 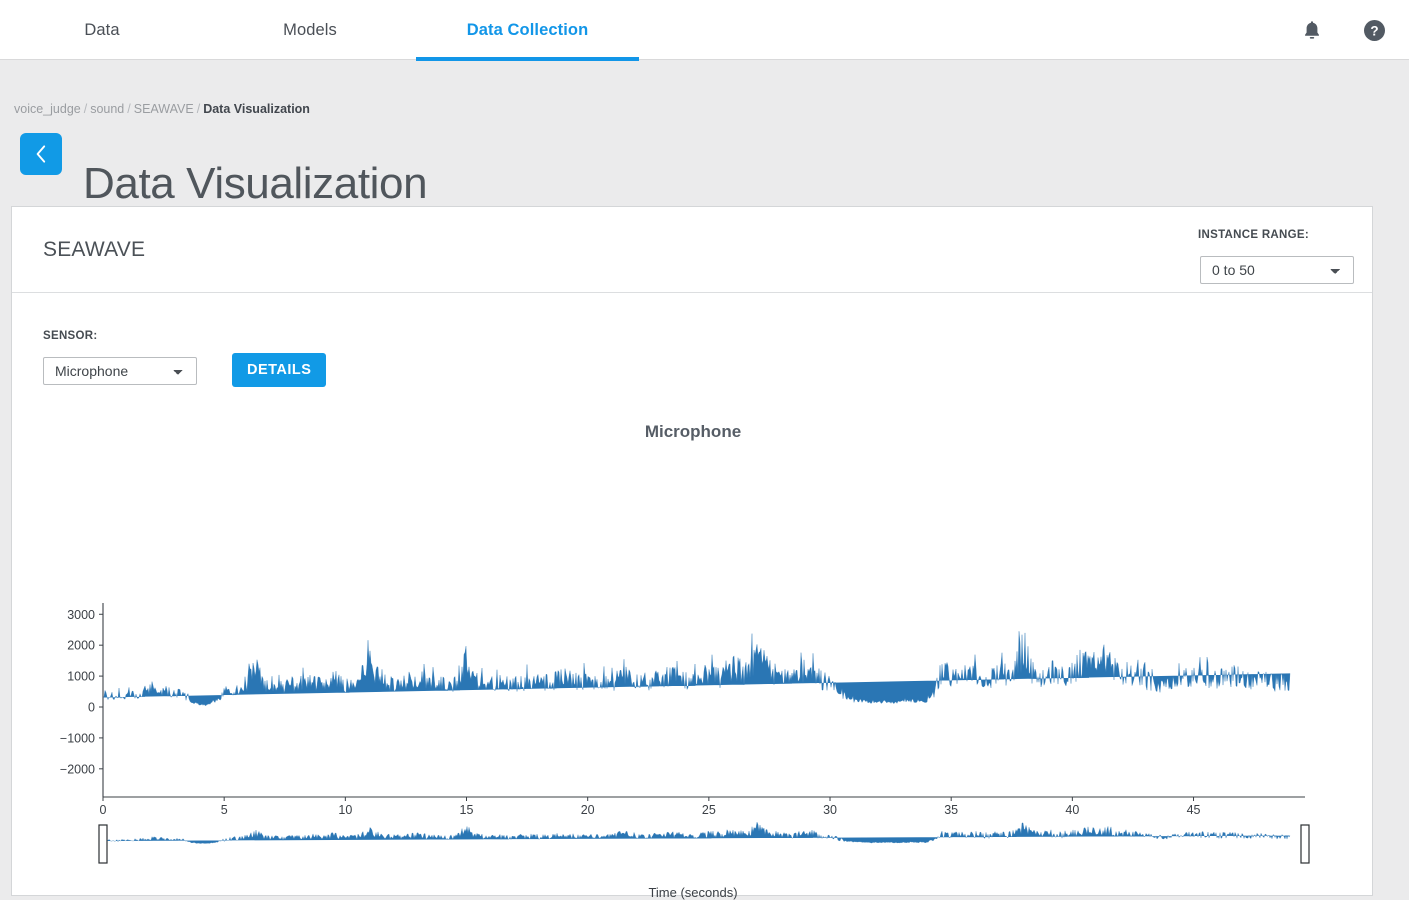 I want to click on range-slider-left-handle, so click(x=103, y=844).